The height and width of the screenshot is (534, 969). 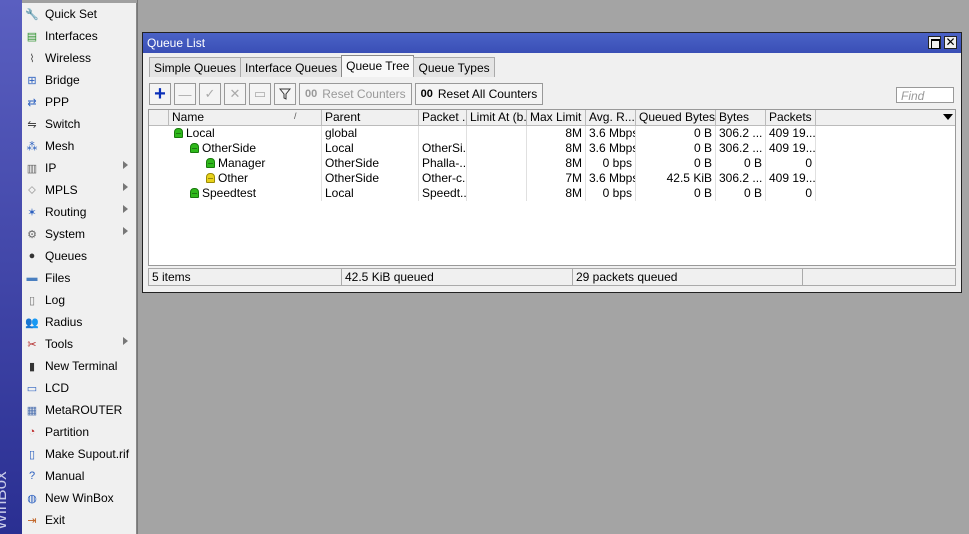 I want to click on menu-item-mesh: ⁂ Mesh, so click(x=79, y=146).